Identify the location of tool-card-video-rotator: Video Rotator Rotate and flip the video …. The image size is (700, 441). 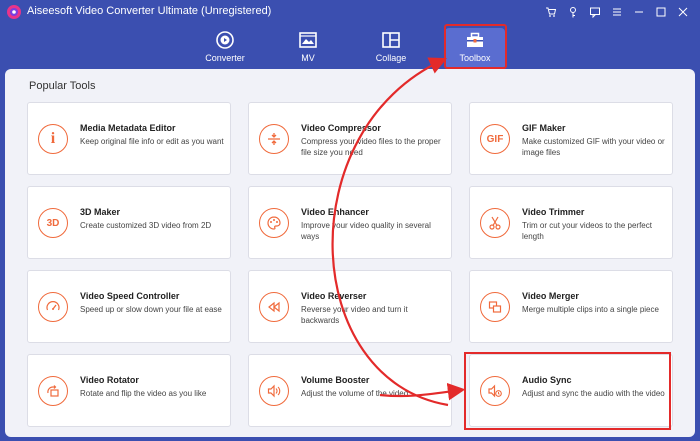
(129, 390).